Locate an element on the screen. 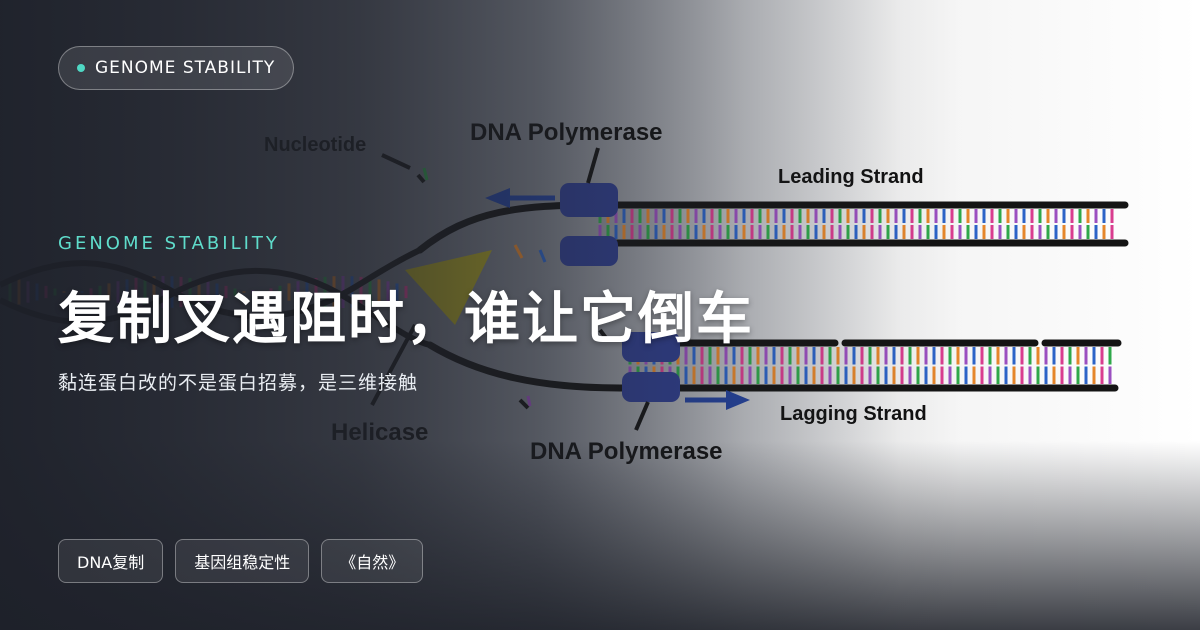 The width and height of the screenshot is (1200, 630). kicker-label: GENOME STABILITY is located at coordinates (169, 243).